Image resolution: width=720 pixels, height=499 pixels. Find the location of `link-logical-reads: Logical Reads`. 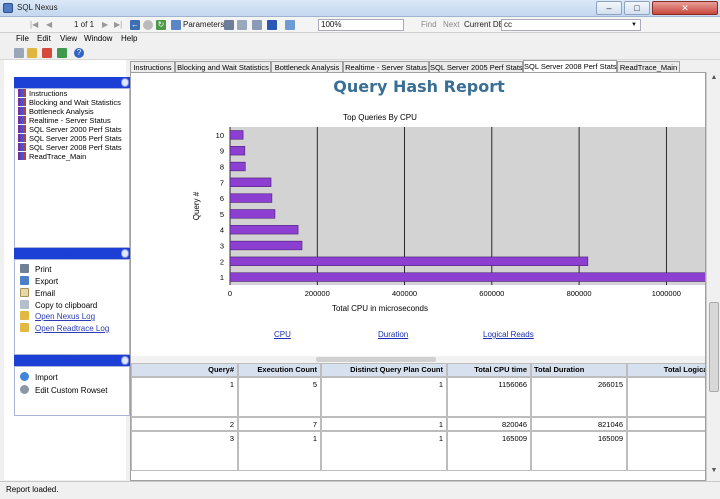

link-logical-reads: Logical Reads is located at coordinates (508, 334).